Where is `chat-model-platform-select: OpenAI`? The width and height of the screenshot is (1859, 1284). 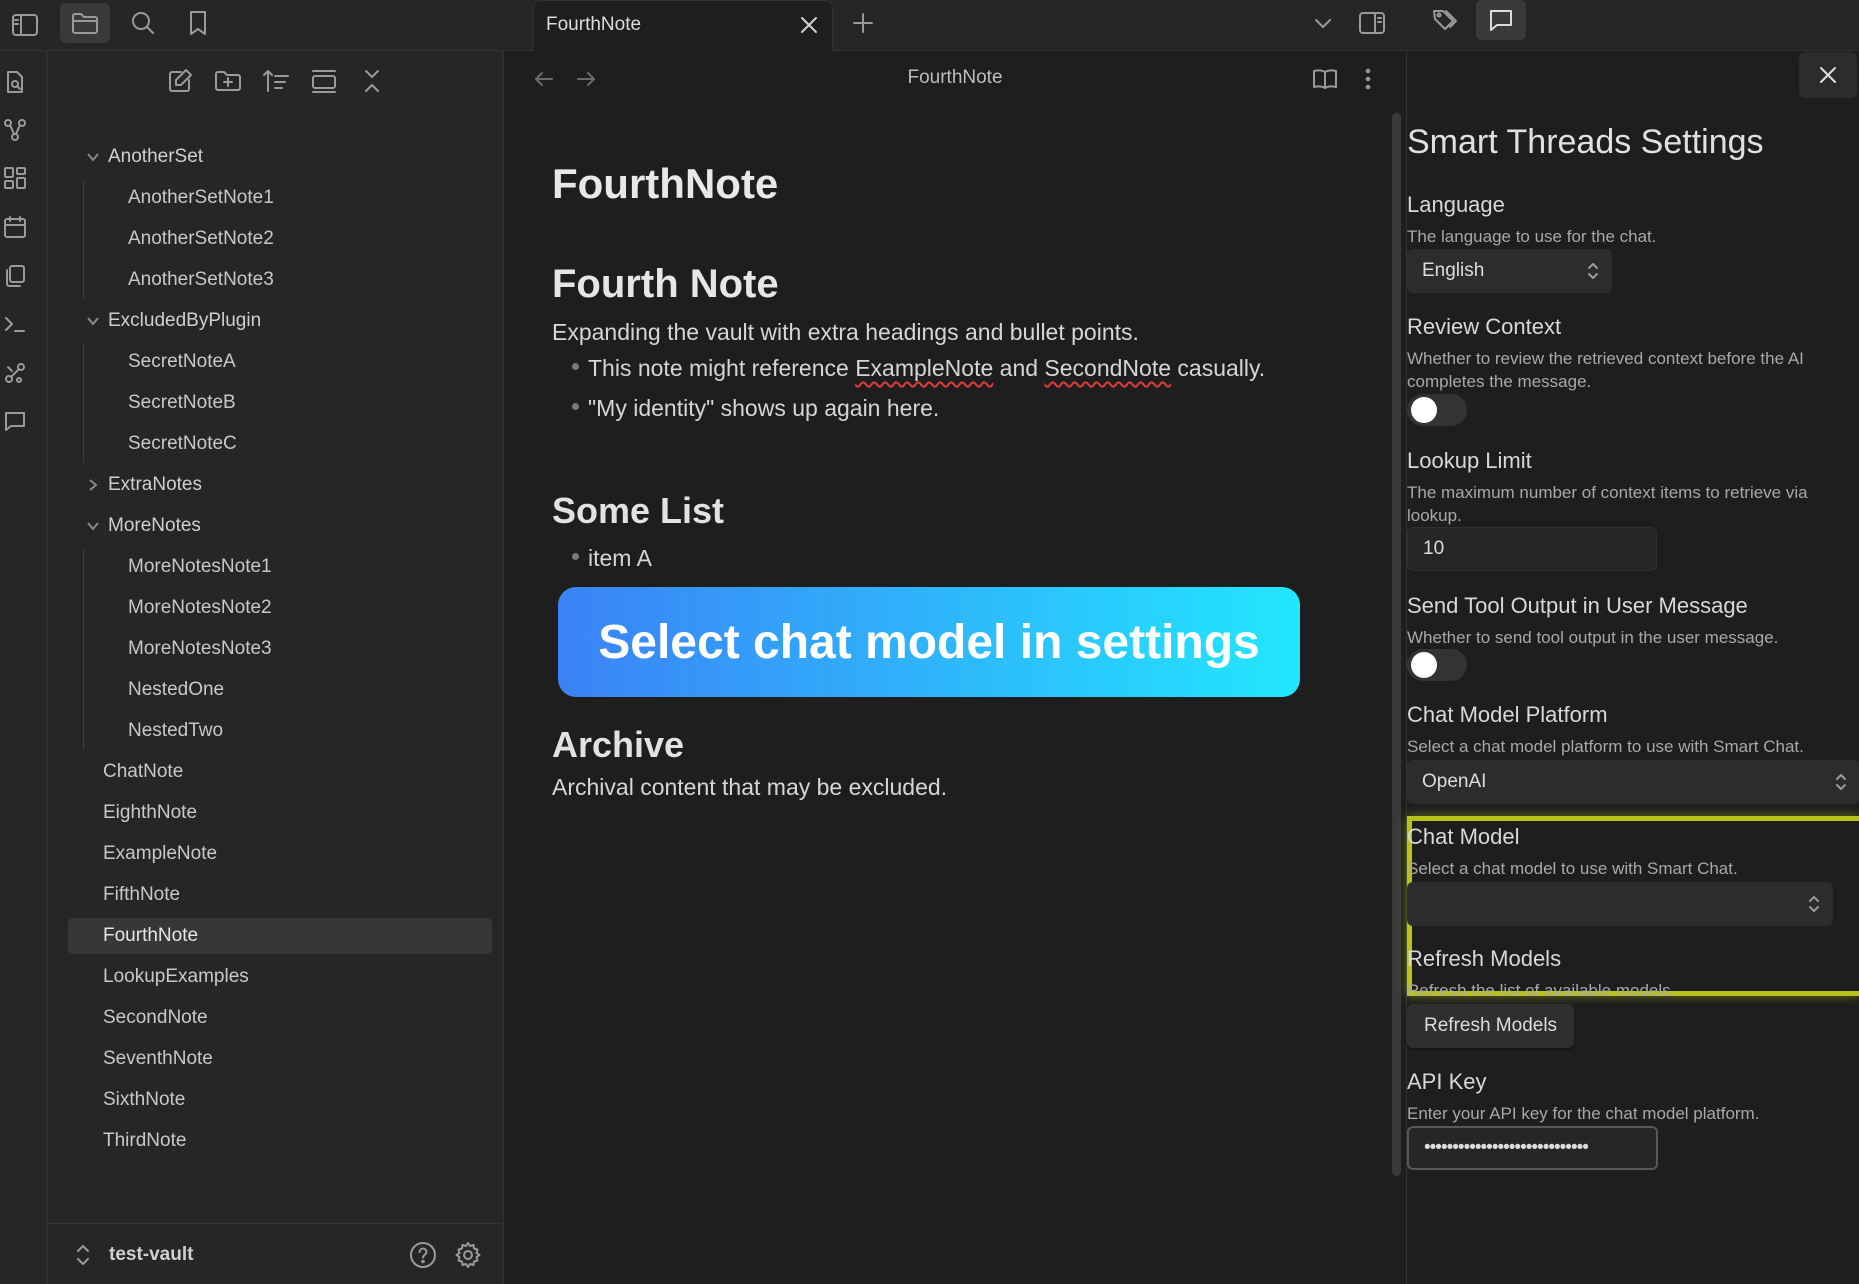 chat-model-platform-select: OpenAI is located at coordinates (1633, 782).